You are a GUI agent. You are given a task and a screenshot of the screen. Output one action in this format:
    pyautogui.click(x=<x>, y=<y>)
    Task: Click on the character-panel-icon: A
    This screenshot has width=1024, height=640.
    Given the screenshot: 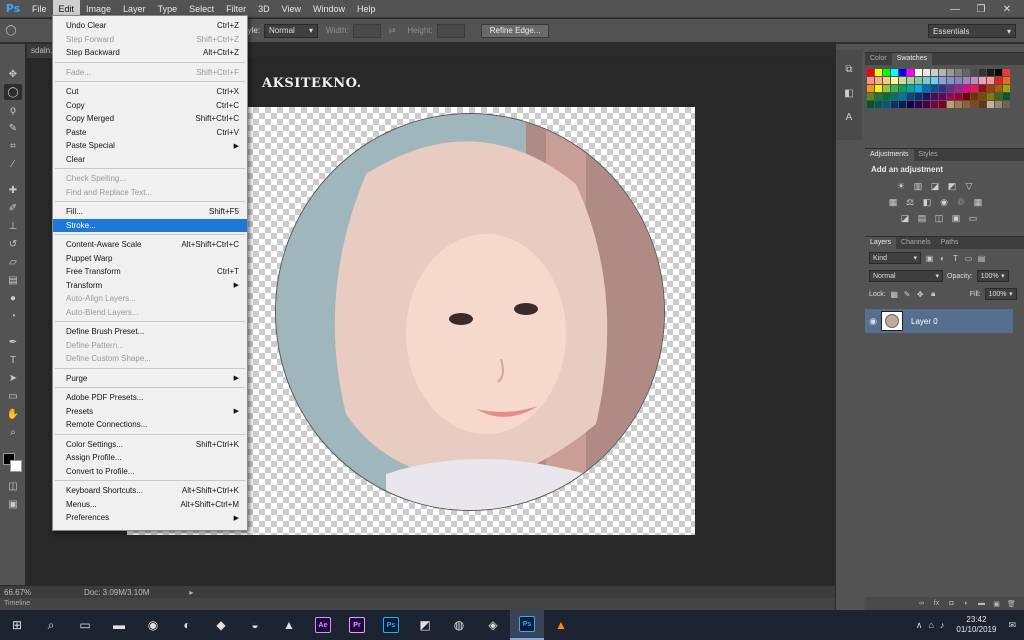 What is the action you would take?
    pyautogui.click(x=849, y=117)
    